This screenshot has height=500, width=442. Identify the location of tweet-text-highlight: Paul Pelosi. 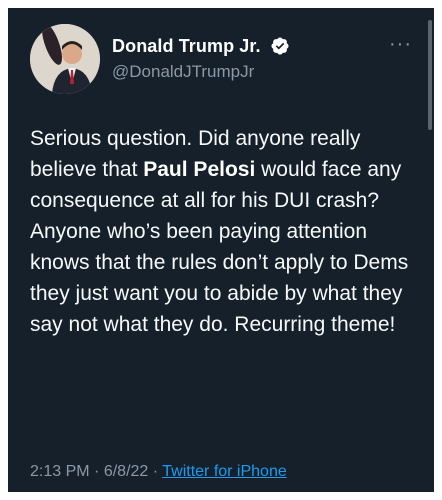
(199, 169).